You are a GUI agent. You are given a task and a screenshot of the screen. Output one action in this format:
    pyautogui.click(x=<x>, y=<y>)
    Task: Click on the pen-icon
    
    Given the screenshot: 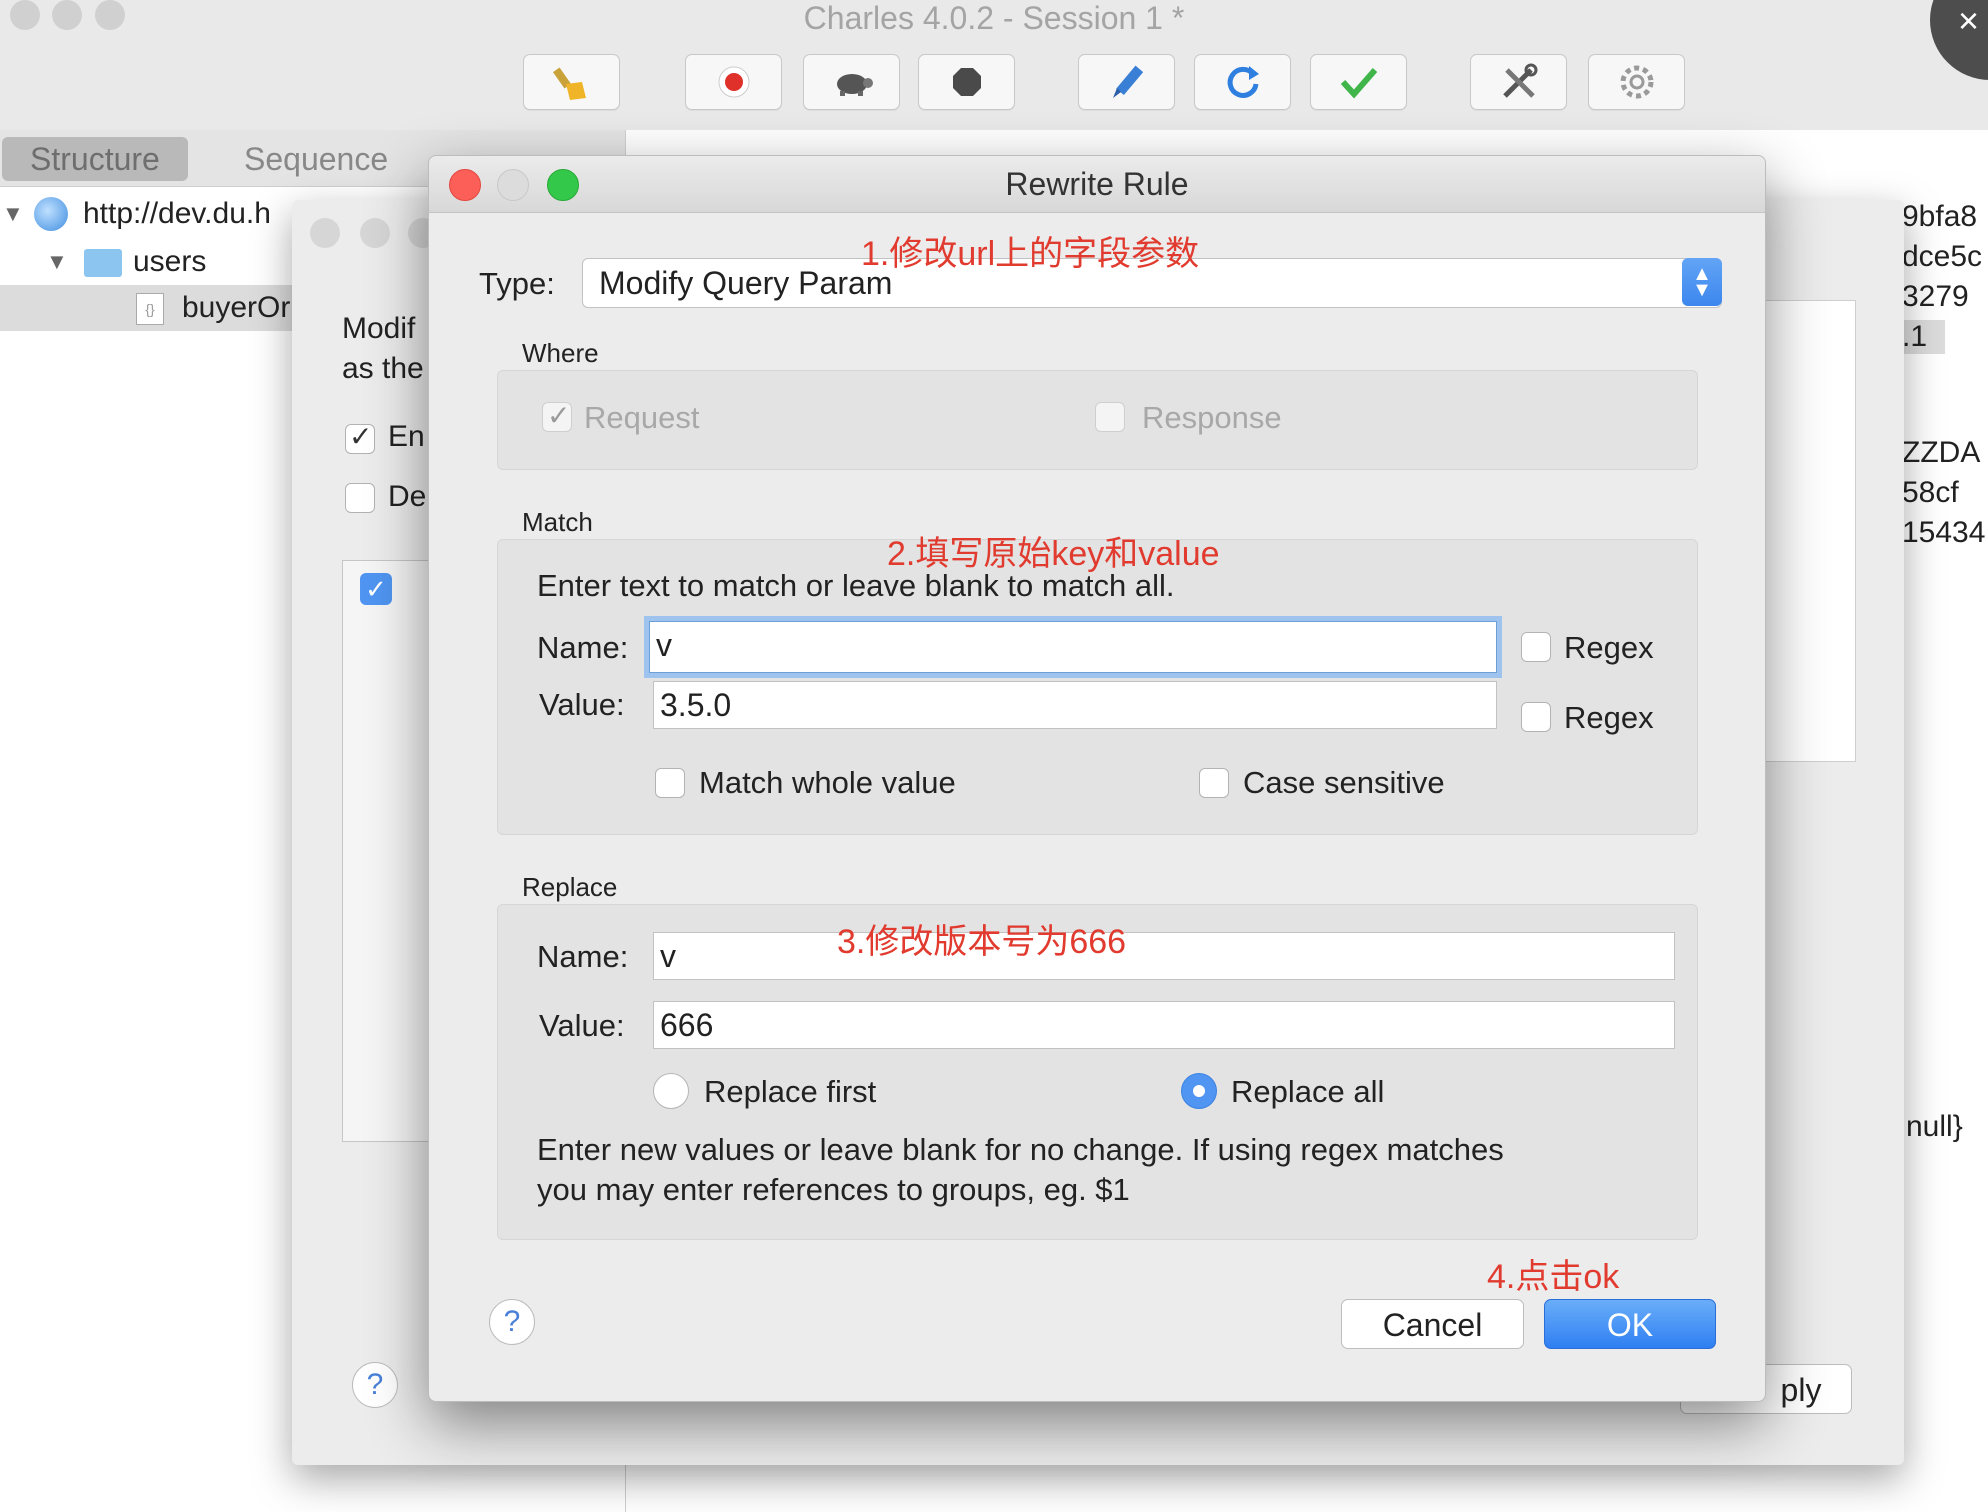 What is the action you would take?
    pyautogui.click(x=1127, y=81)
    